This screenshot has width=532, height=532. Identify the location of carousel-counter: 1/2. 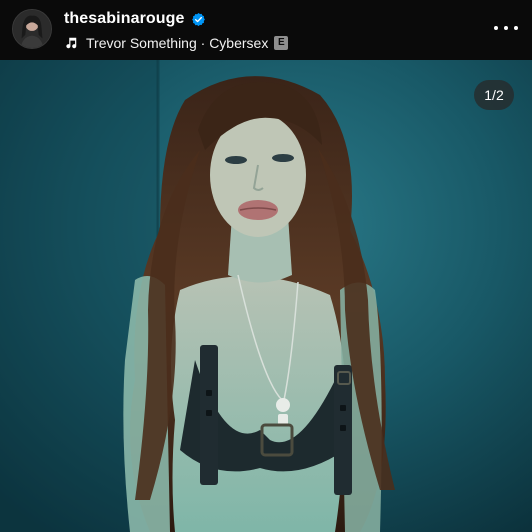
(494, 95).